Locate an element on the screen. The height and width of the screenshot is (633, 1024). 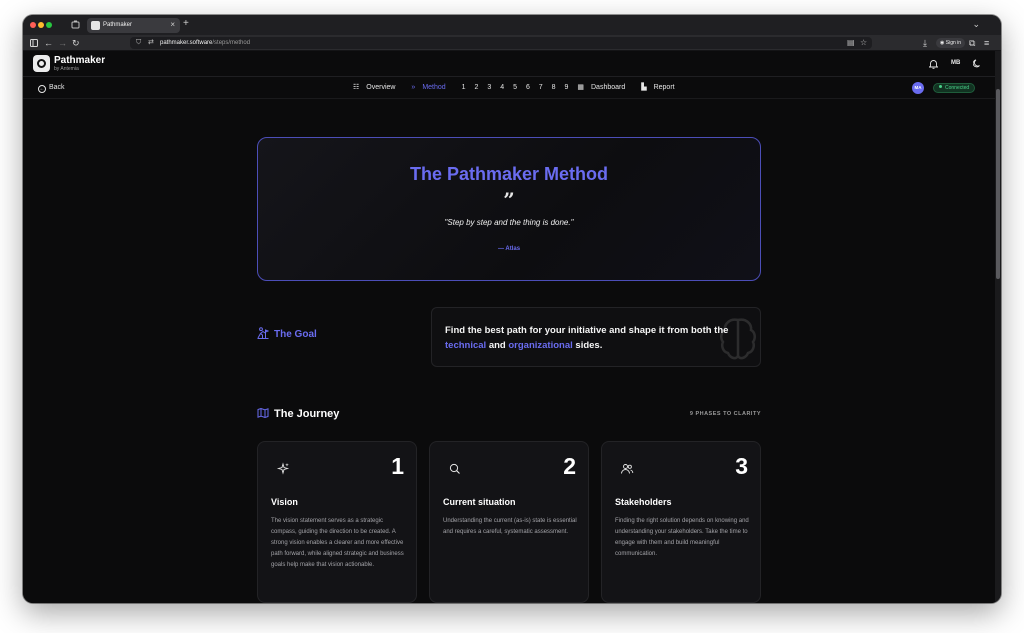
address-bar: ⛉ ⇄ pathmaker.software/steps/method ▤ ☆ is located at coordinates (501, 43).